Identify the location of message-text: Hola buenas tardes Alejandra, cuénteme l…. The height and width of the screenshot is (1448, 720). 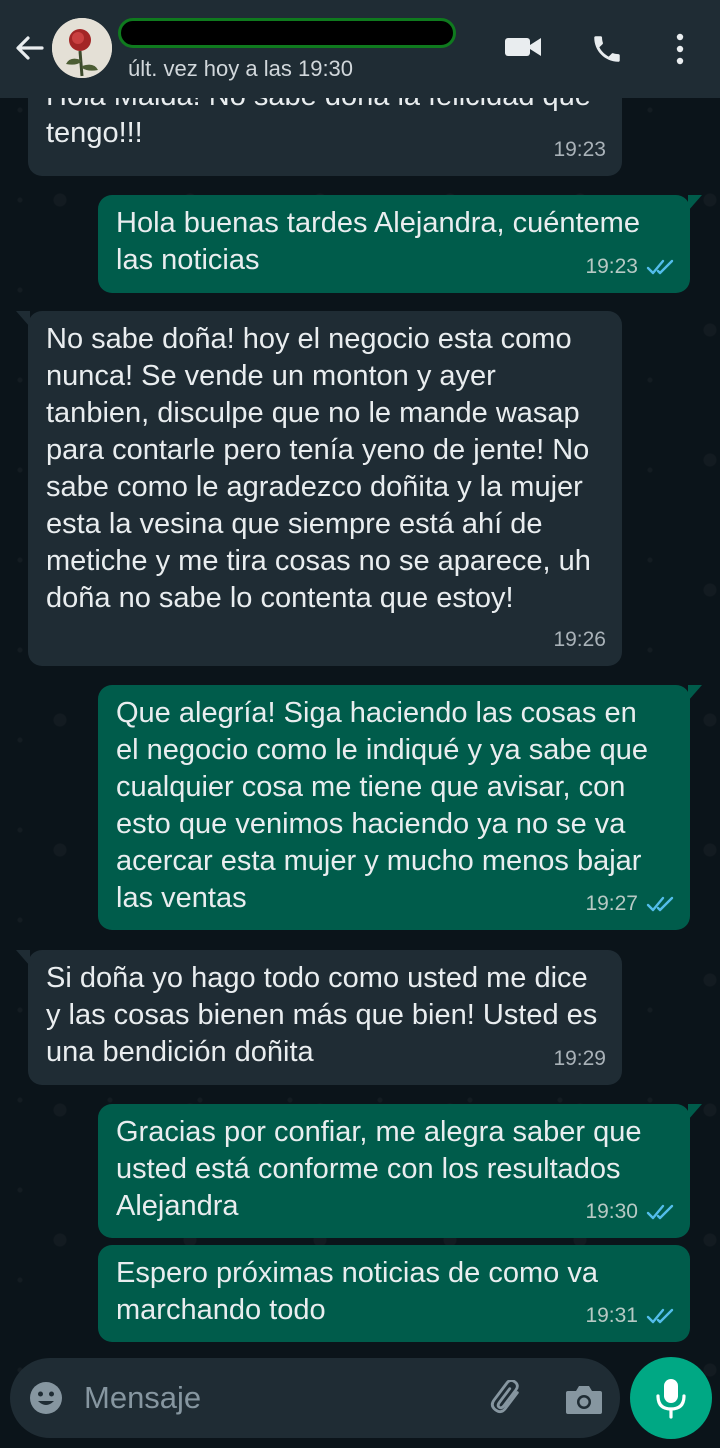
(378, 241).